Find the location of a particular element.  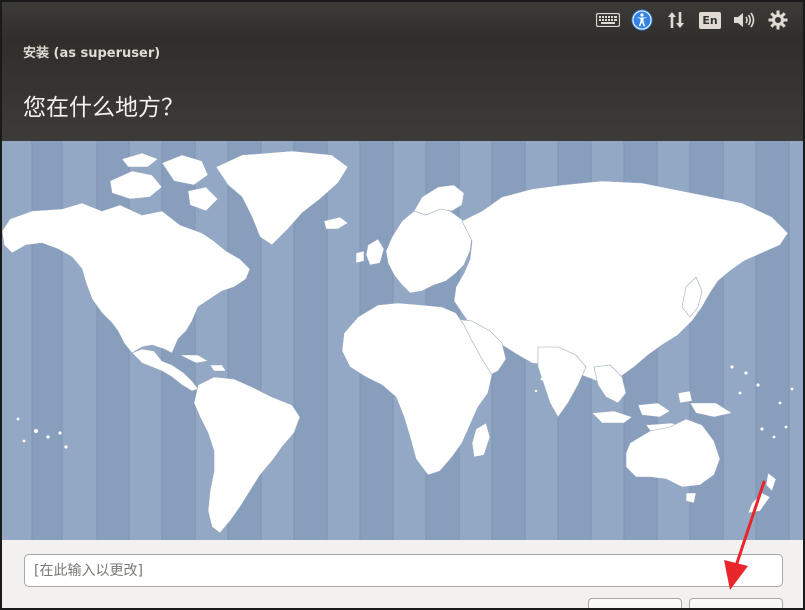

language-indicator: En is located at coordinates (710, 20).